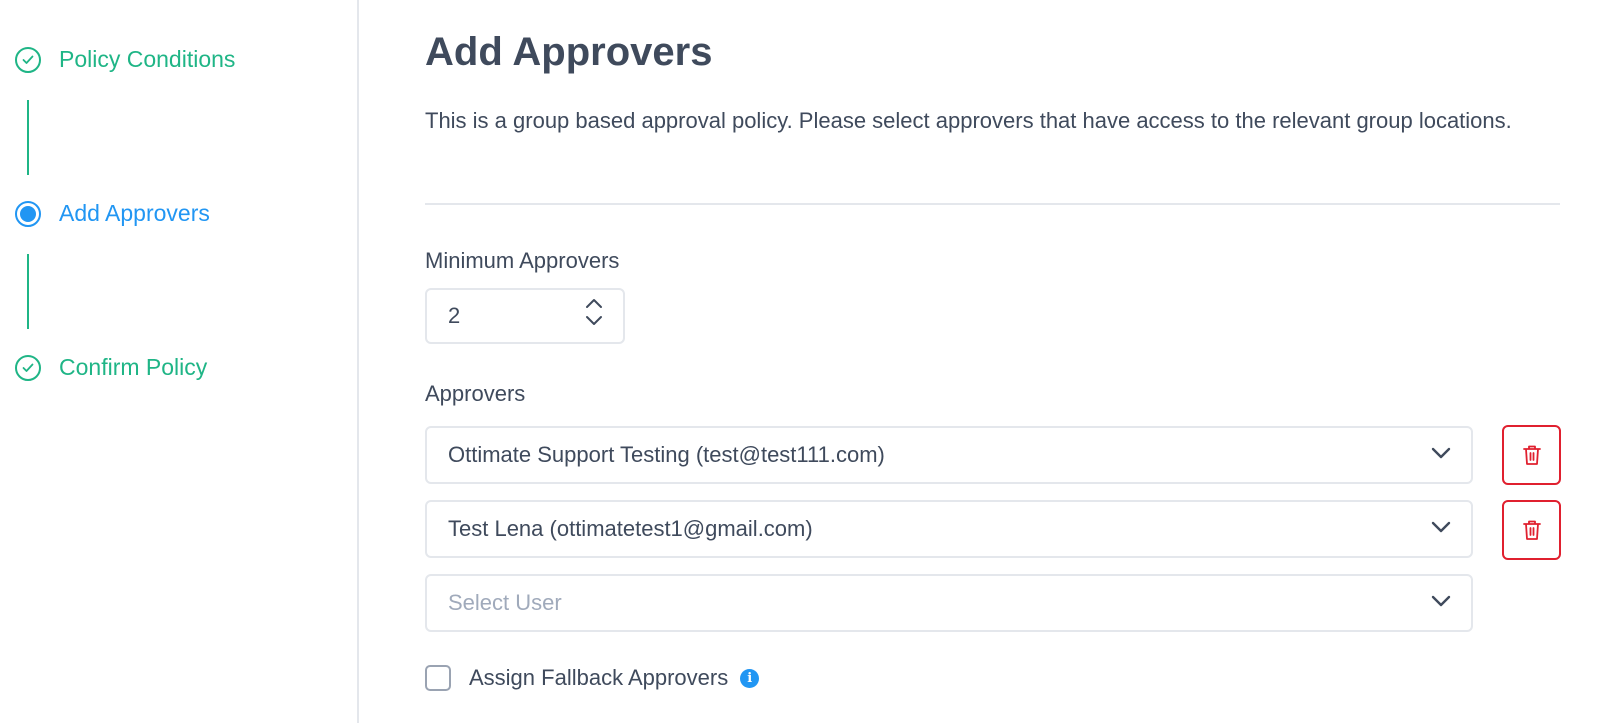 The width and height of the screenshot is (1600, 723). What do you see at coordinates (594, 303) in the screenshot?
I see `chevron-up-icon` at bounding box center [594, 303].